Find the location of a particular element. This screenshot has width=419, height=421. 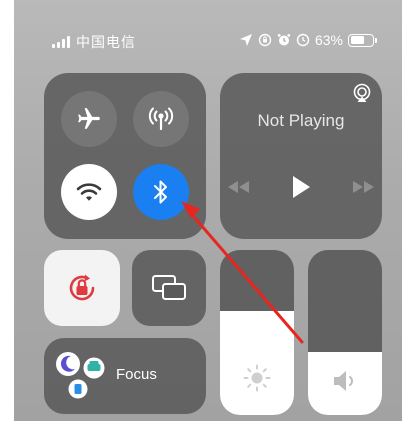

battery-icon is located at coordinates (362, 40).